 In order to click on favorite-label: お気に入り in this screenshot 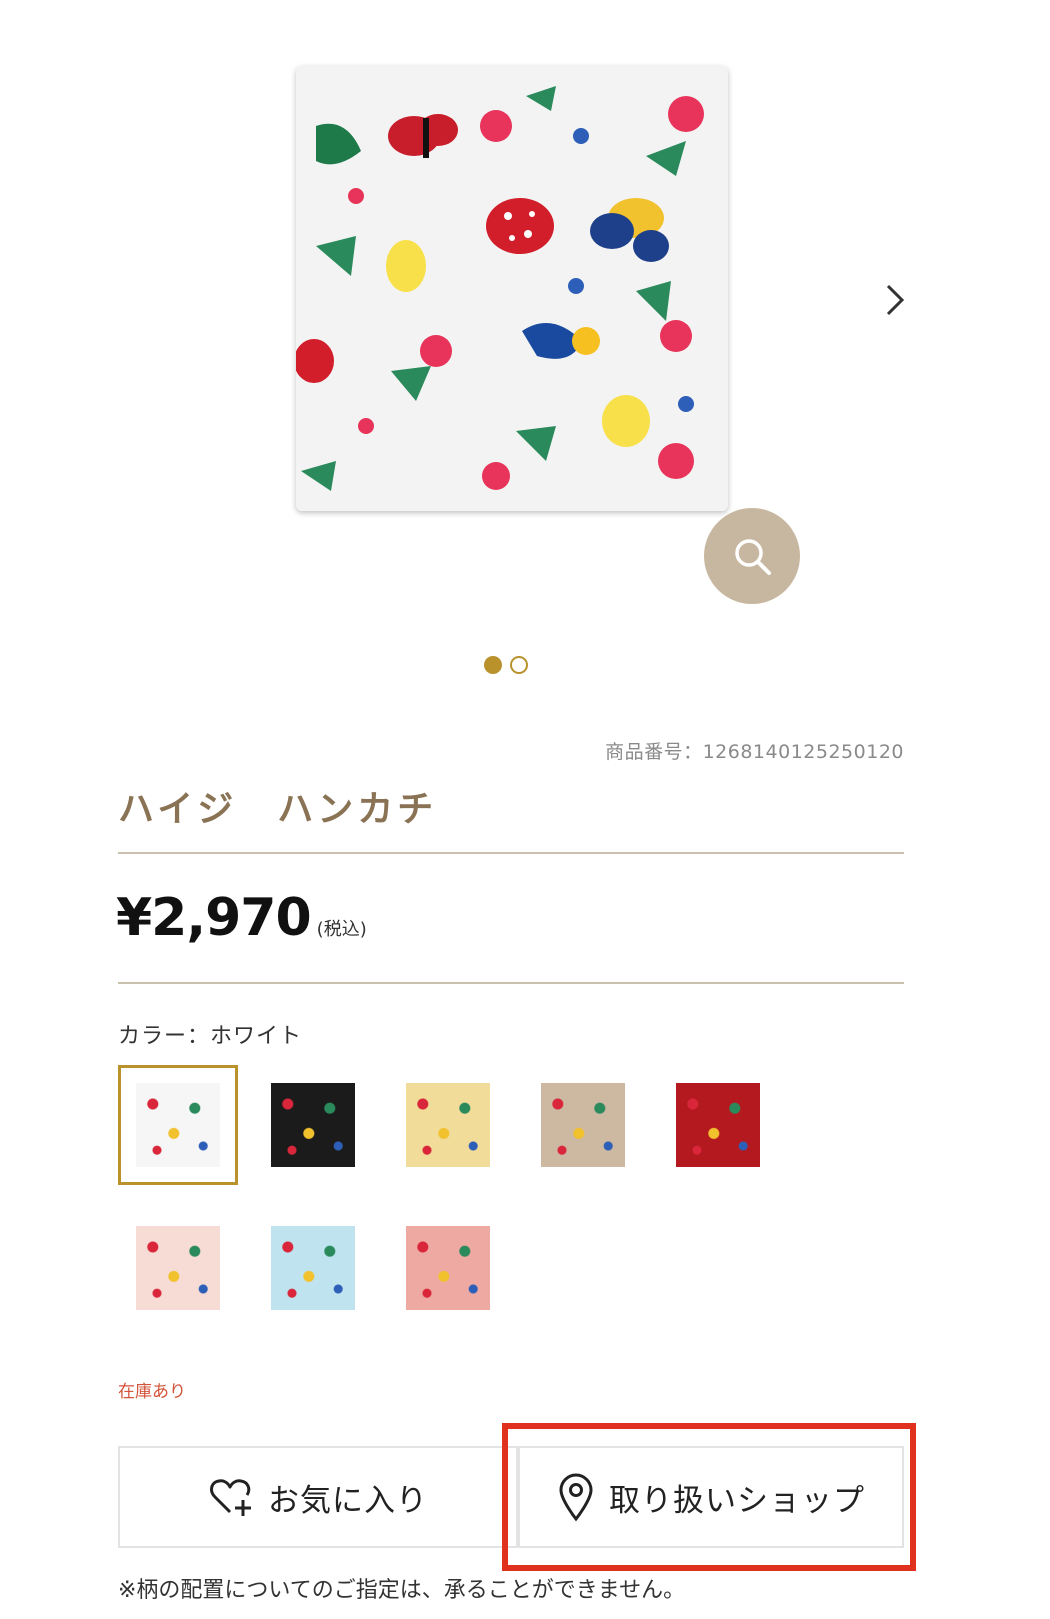, I will do `click(348, 1500)`.